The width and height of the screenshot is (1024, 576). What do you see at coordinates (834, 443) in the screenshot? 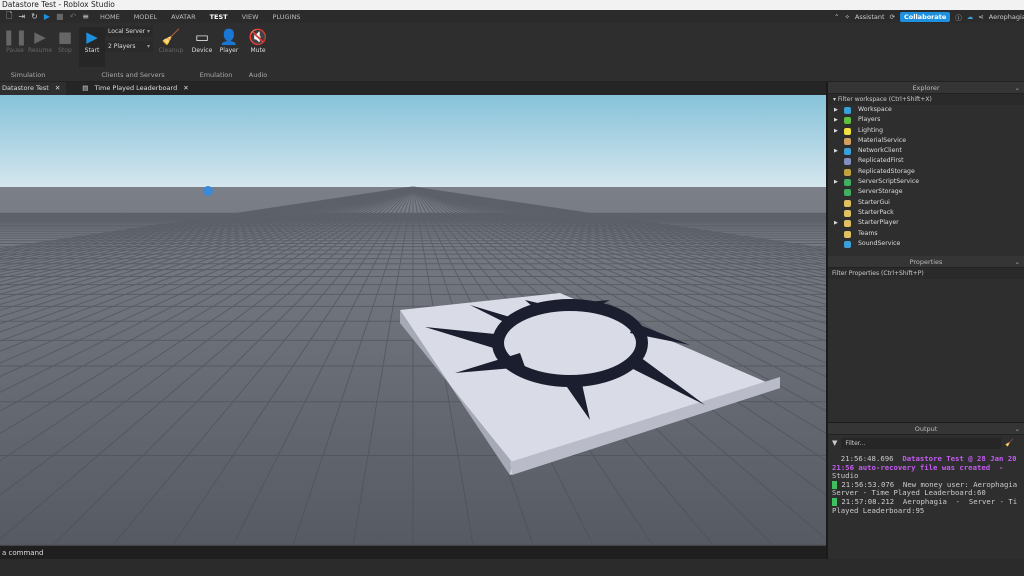
I see `filter-icon: ▼` at bounding box center [834, 443].